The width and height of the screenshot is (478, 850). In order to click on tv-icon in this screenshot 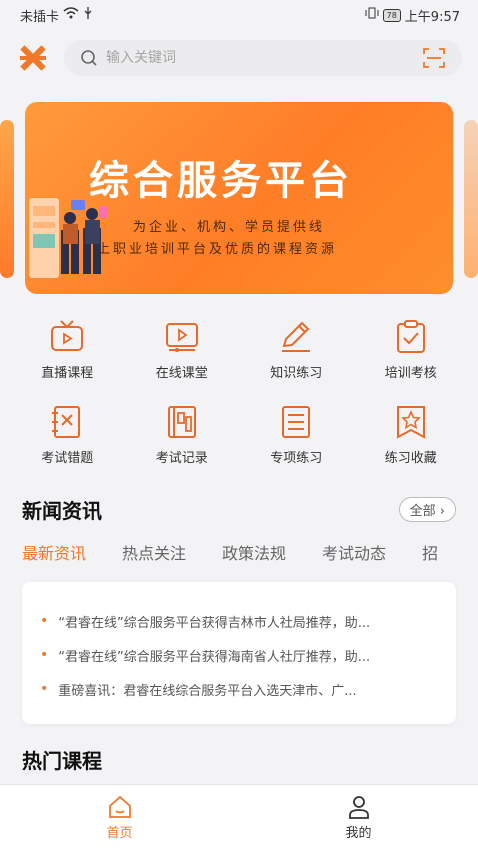, I will do `click(67, 335)`.